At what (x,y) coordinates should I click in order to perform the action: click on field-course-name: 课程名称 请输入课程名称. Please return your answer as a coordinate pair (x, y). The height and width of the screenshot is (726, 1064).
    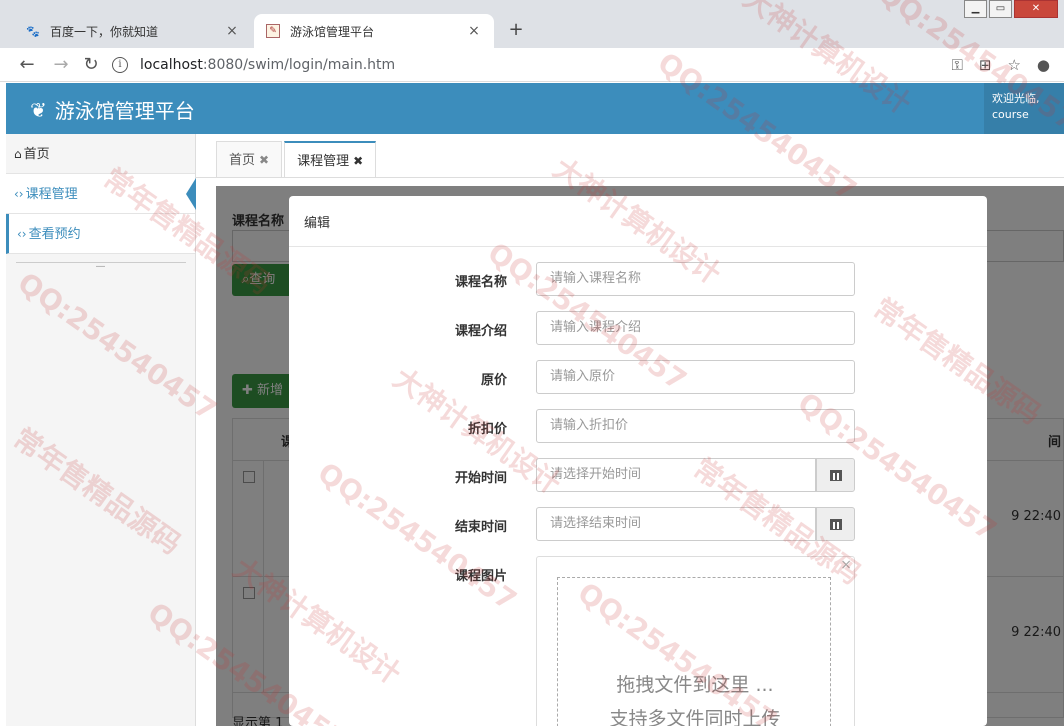
    Looking at the image, I should click on (638, 279).